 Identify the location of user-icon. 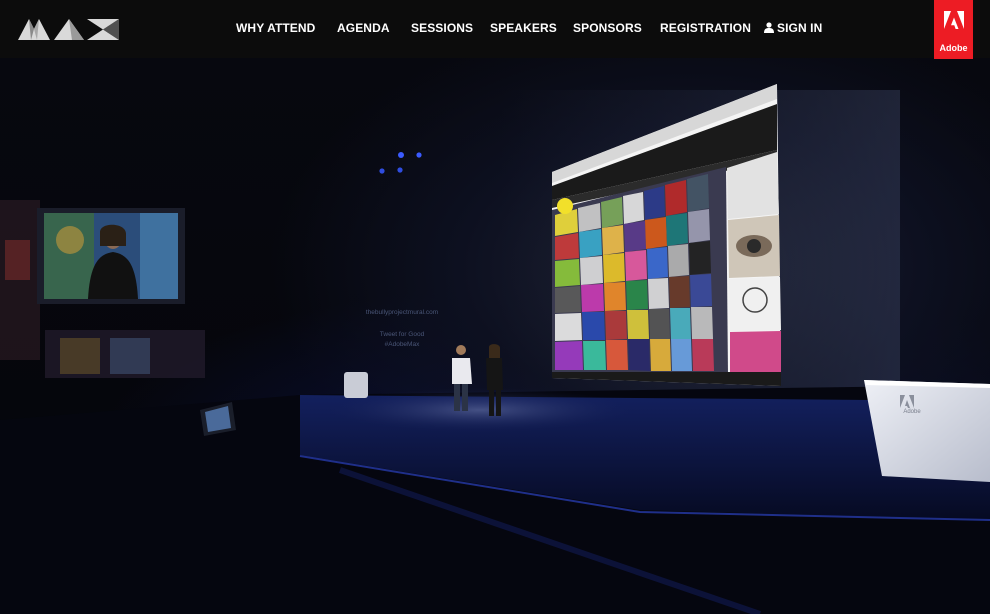
(769, 27).